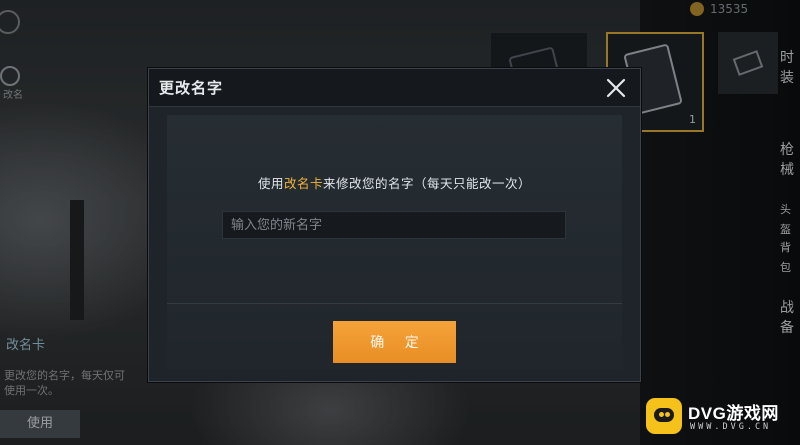  What do you see at coordinates (394, 342) in the screenshot?
I see `confirm-button: 确 定` at bounding box center [394, 342].